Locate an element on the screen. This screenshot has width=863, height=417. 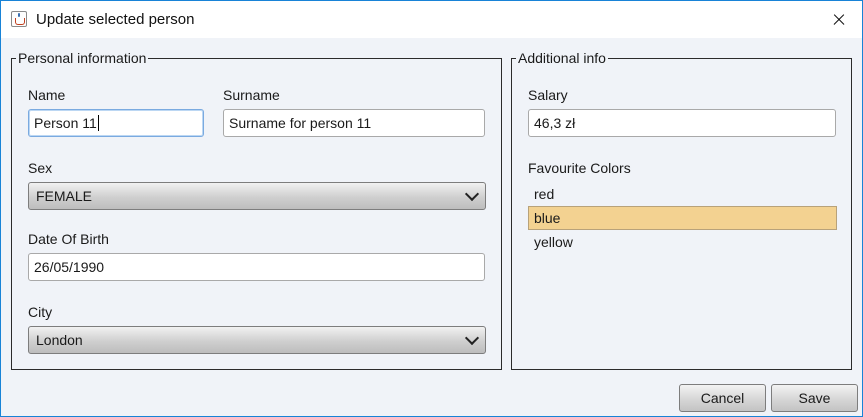
name-label: Name is located at coordinates (47, 95).